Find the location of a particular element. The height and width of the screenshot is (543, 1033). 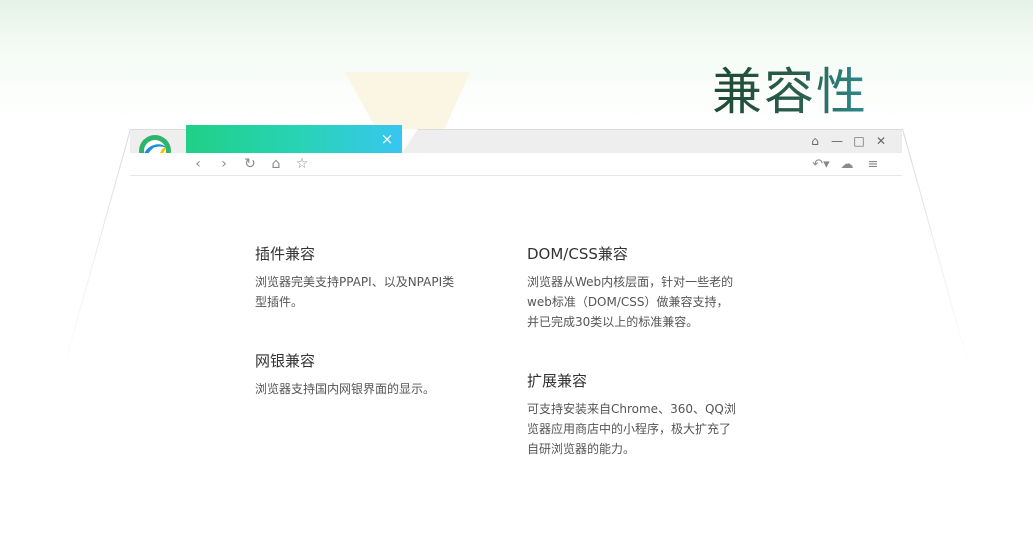

home-icon: ⌂ is located at coordinates (276, 164).